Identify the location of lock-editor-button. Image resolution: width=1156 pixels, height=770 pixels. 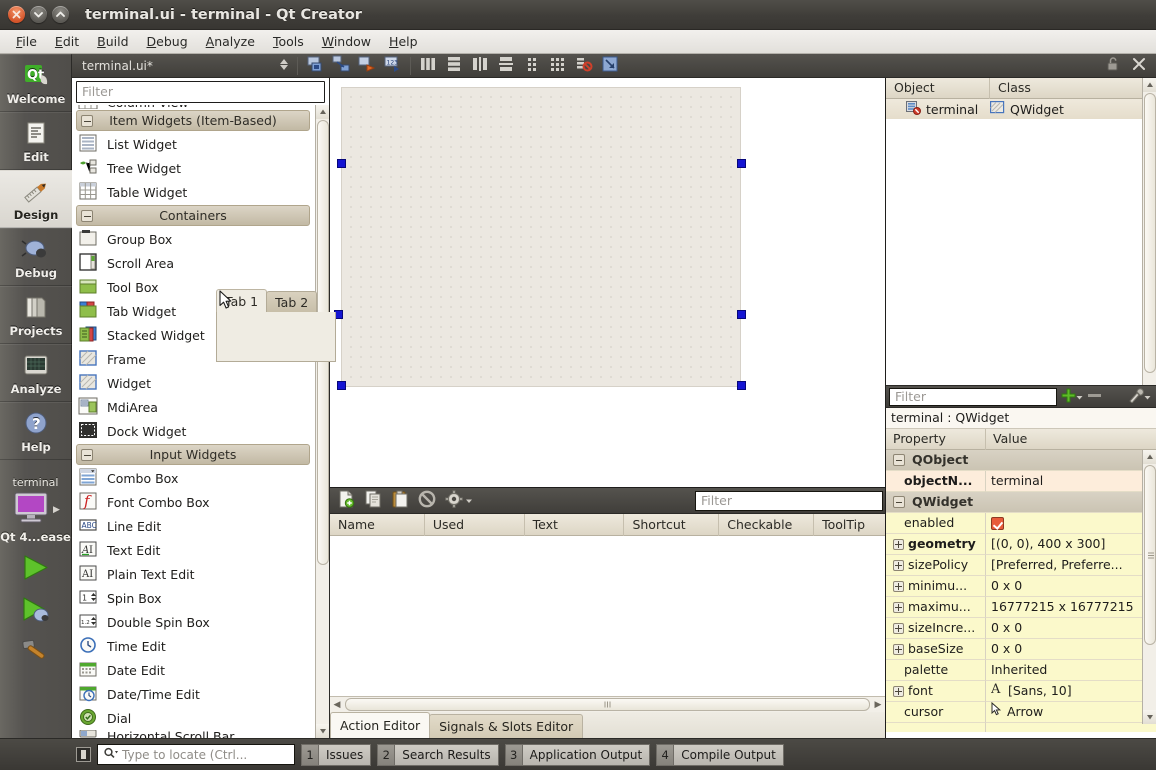
(1113, 66).